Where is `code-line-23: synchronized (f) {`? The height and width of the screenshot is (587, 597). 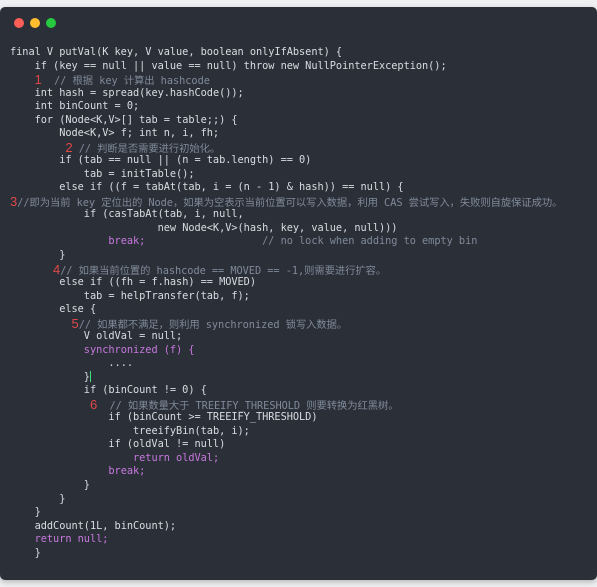
code-line-23: synchronized (f) { is located at coordinates (286, 351).